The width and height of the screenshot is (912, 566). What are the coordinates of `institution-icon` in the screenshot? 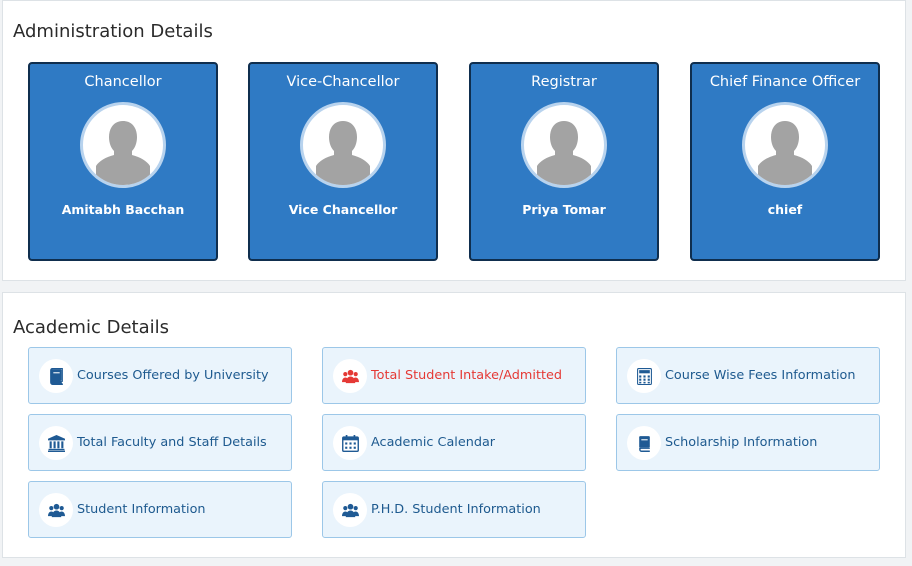 It's located at (56, 443).